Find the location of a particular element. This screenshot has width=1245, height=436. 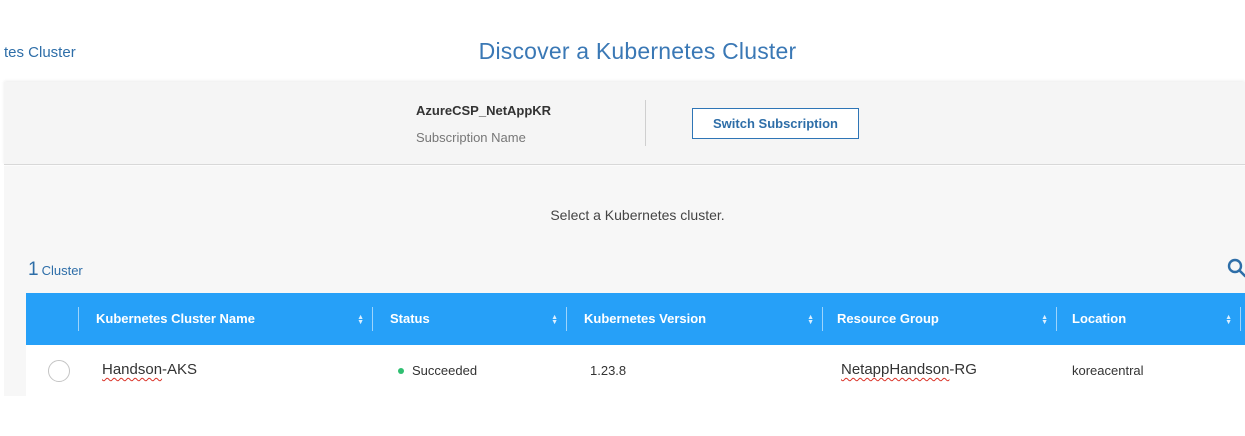

cluster-count-number: 1 is located at coordinates (33, 269).